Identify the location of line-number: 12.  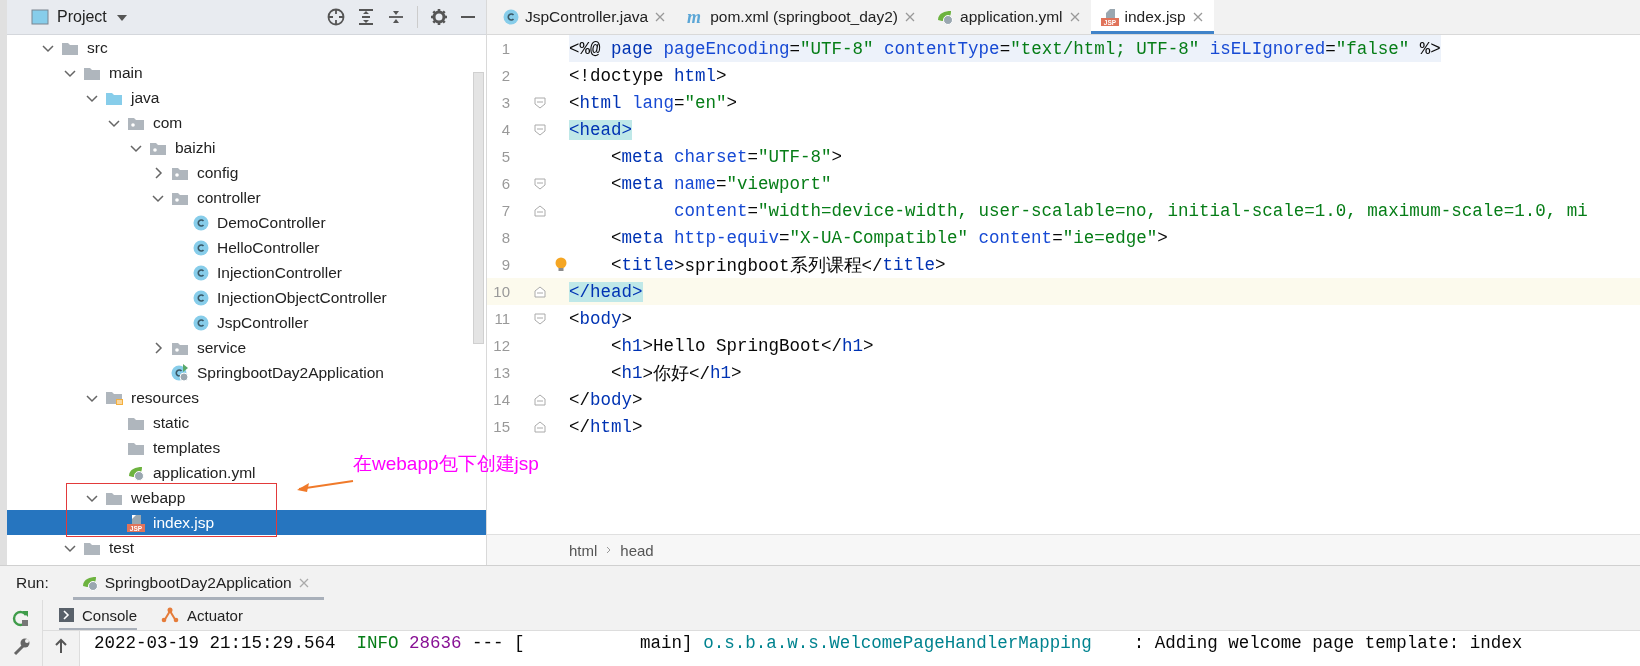
(501, 345).